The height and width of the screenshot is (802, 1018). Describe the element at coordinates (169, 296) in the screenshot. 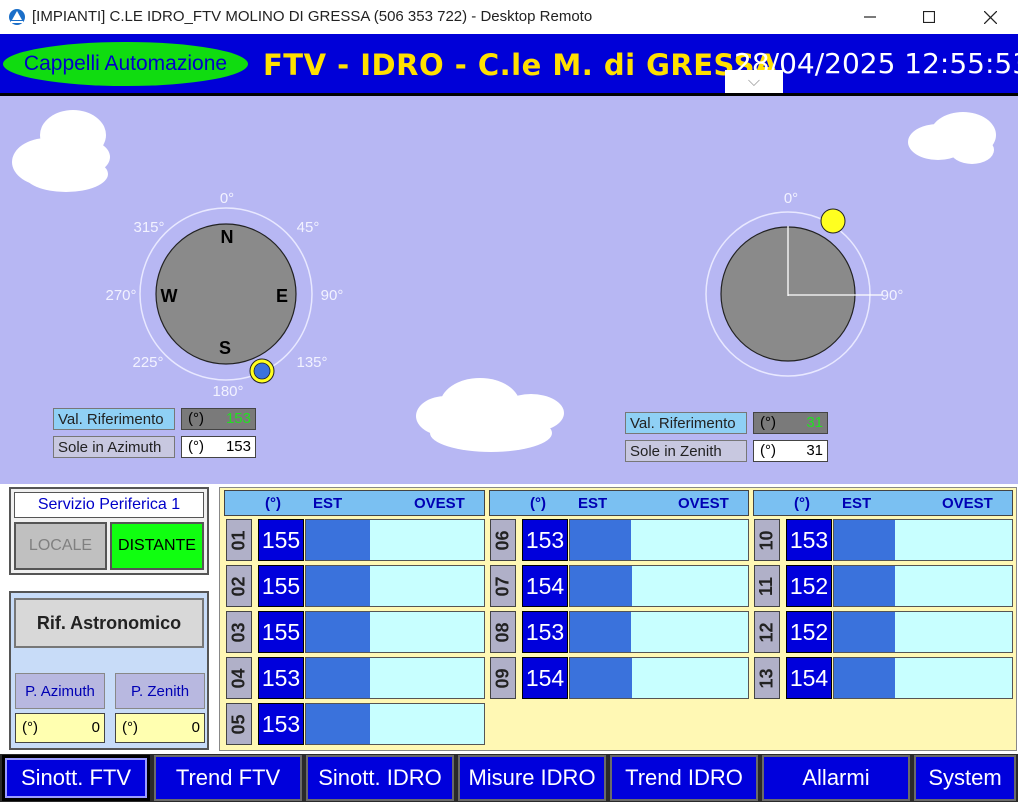

I see `cardinal-w: W` at that location.